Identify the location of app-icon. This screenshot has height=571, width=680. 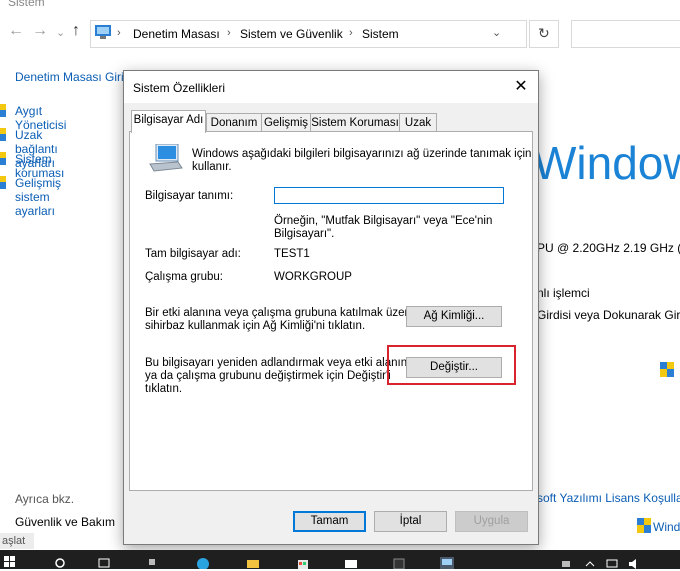
(399, 563).